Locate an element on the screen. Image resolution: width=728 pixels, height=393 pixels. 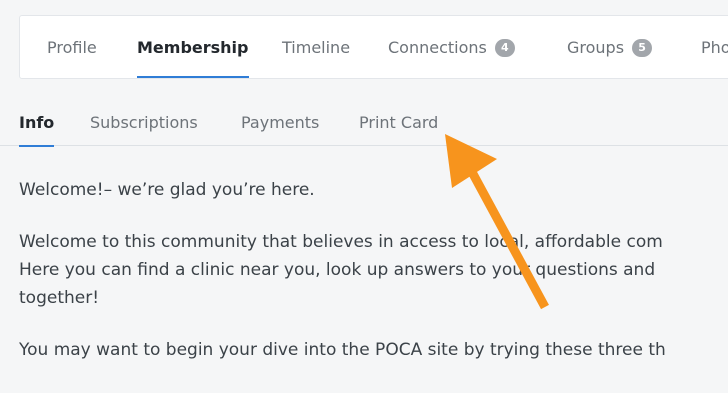
subtab-payments: Payments is located at coordinates (280, 129).